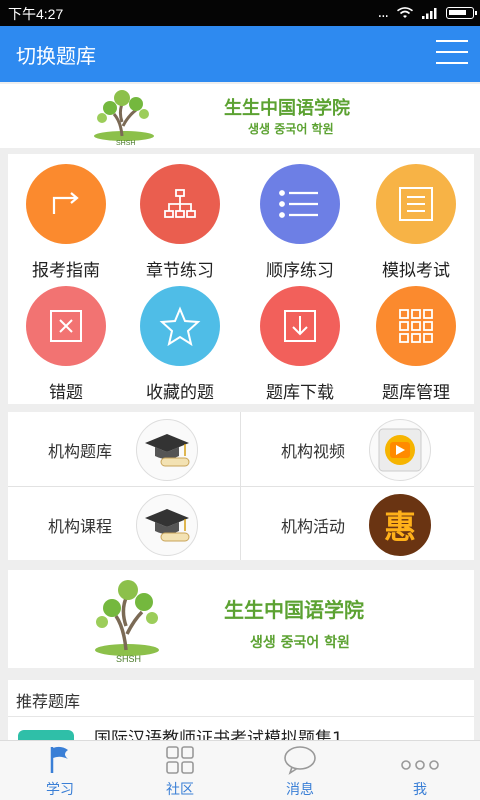 The image size is (480, 800). Describe the element at coordinates (180, 204) in the screenshot. I see `hierarchy-icon` at that location.